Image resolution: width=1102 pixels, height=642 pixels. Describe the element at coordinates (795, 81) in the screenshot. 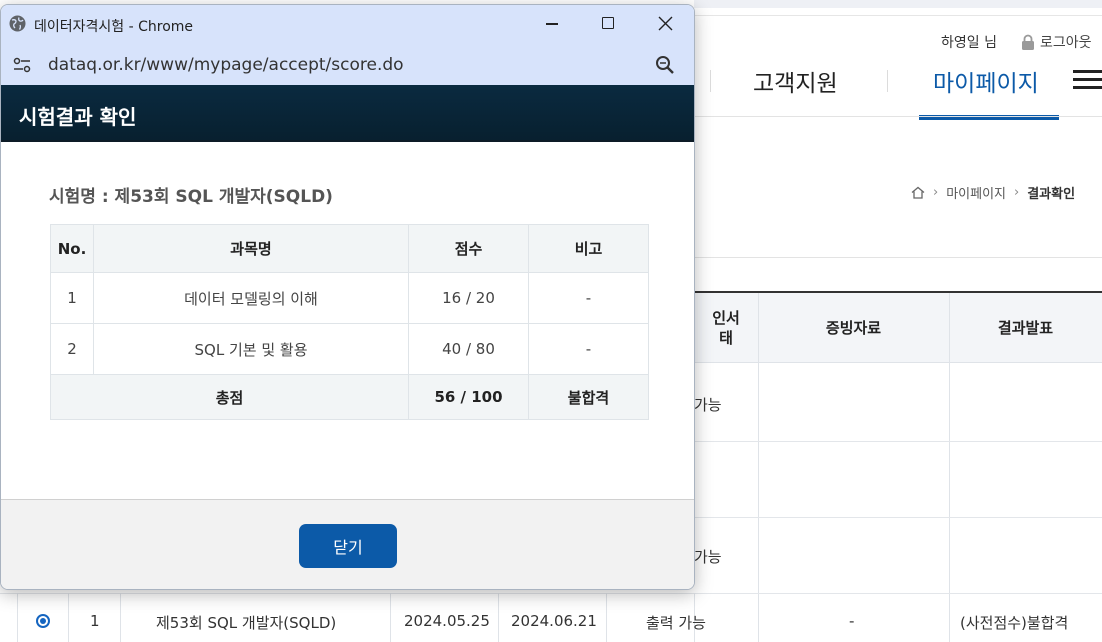

I see `nav-customer-support: 고객지원` at that location.